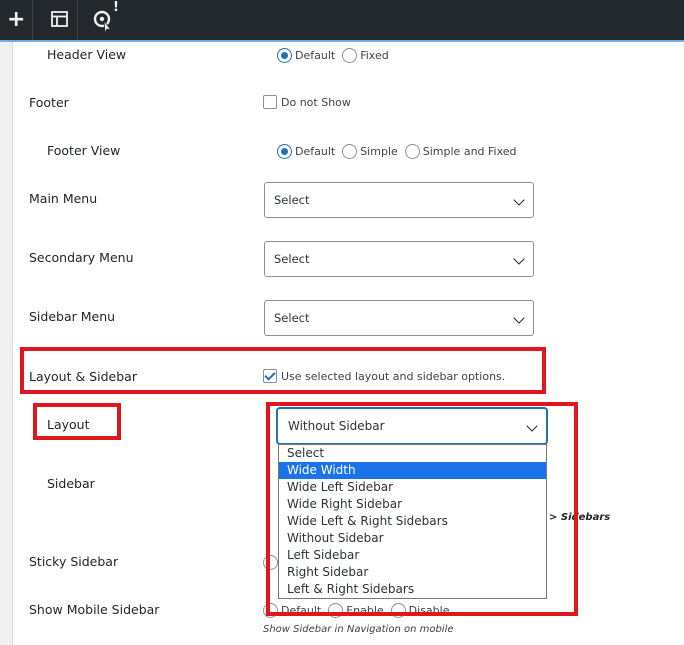  Describe the element at coordinates (87, 54) in the screenshot. I see `header-view-label: Header View` at that location.